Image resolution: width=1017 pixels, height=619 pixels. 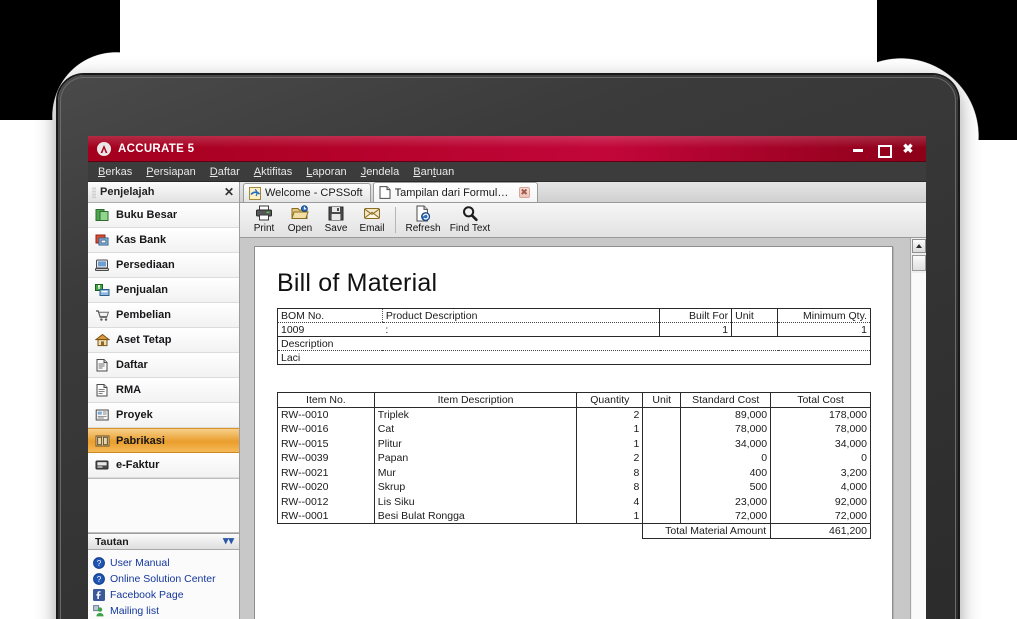 I want to click on sidebar-item-persediaan: Persediaan, so click(x=163, y=265).